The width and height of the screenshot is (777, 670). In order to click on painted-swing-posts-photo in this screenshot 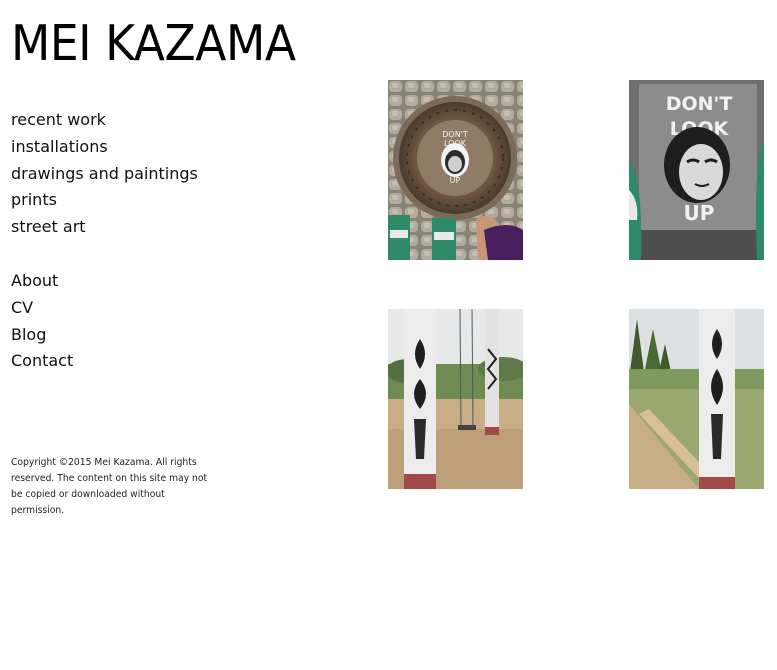, I will do `click(455, 399)`.